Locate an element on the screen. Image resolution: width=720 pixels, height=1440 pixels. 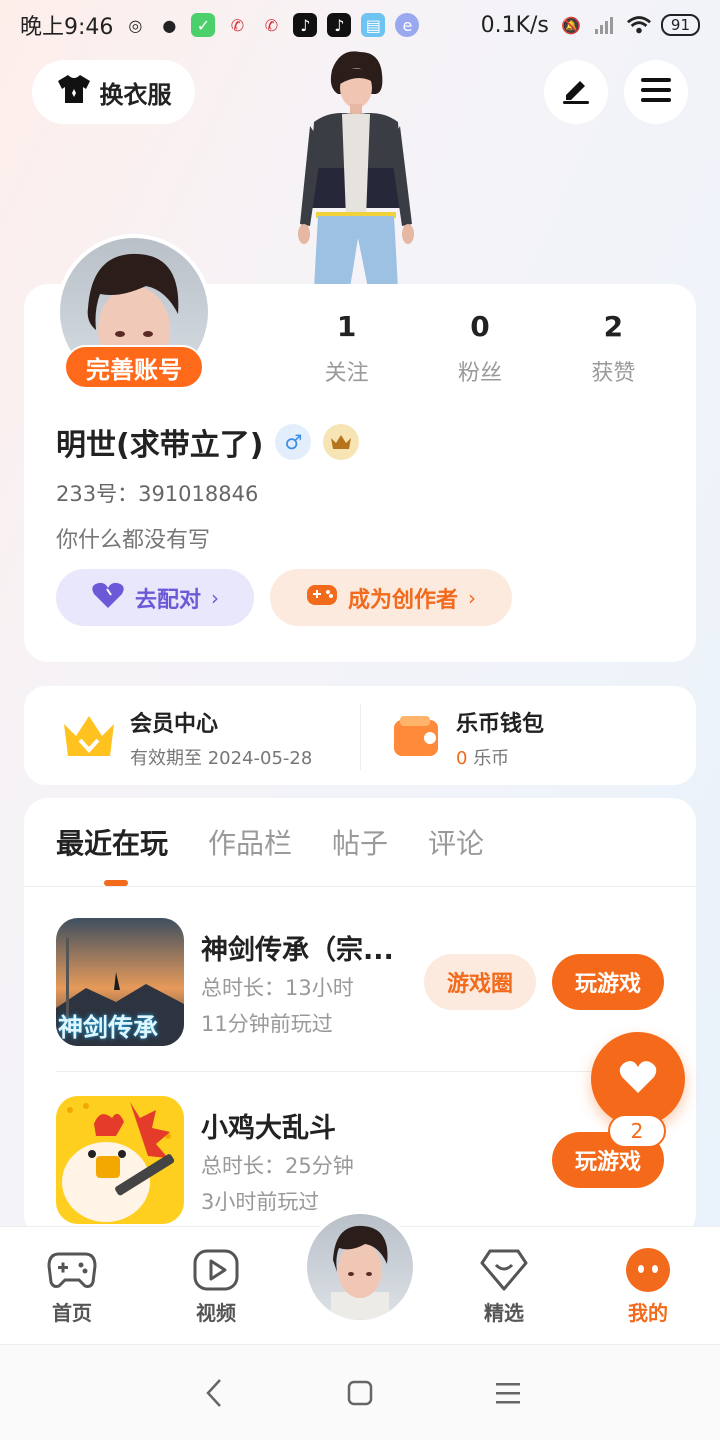
tab-recently-played: 最近在玩 is located at coordinates (112, 842).